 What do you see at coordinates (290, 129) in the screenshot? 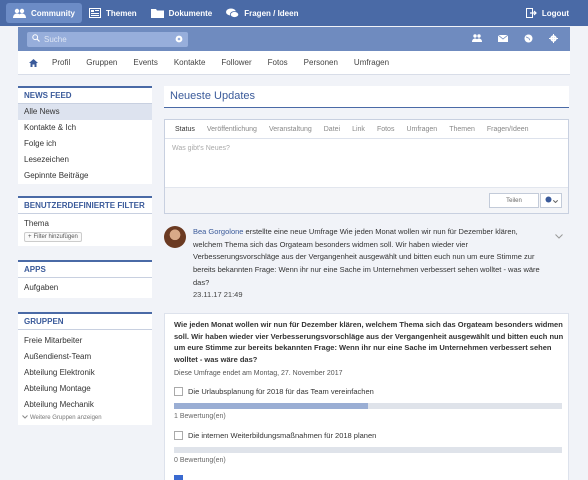
I see `tab-veranstaltung: Veranstaltung` at bounding box center [290, 129].